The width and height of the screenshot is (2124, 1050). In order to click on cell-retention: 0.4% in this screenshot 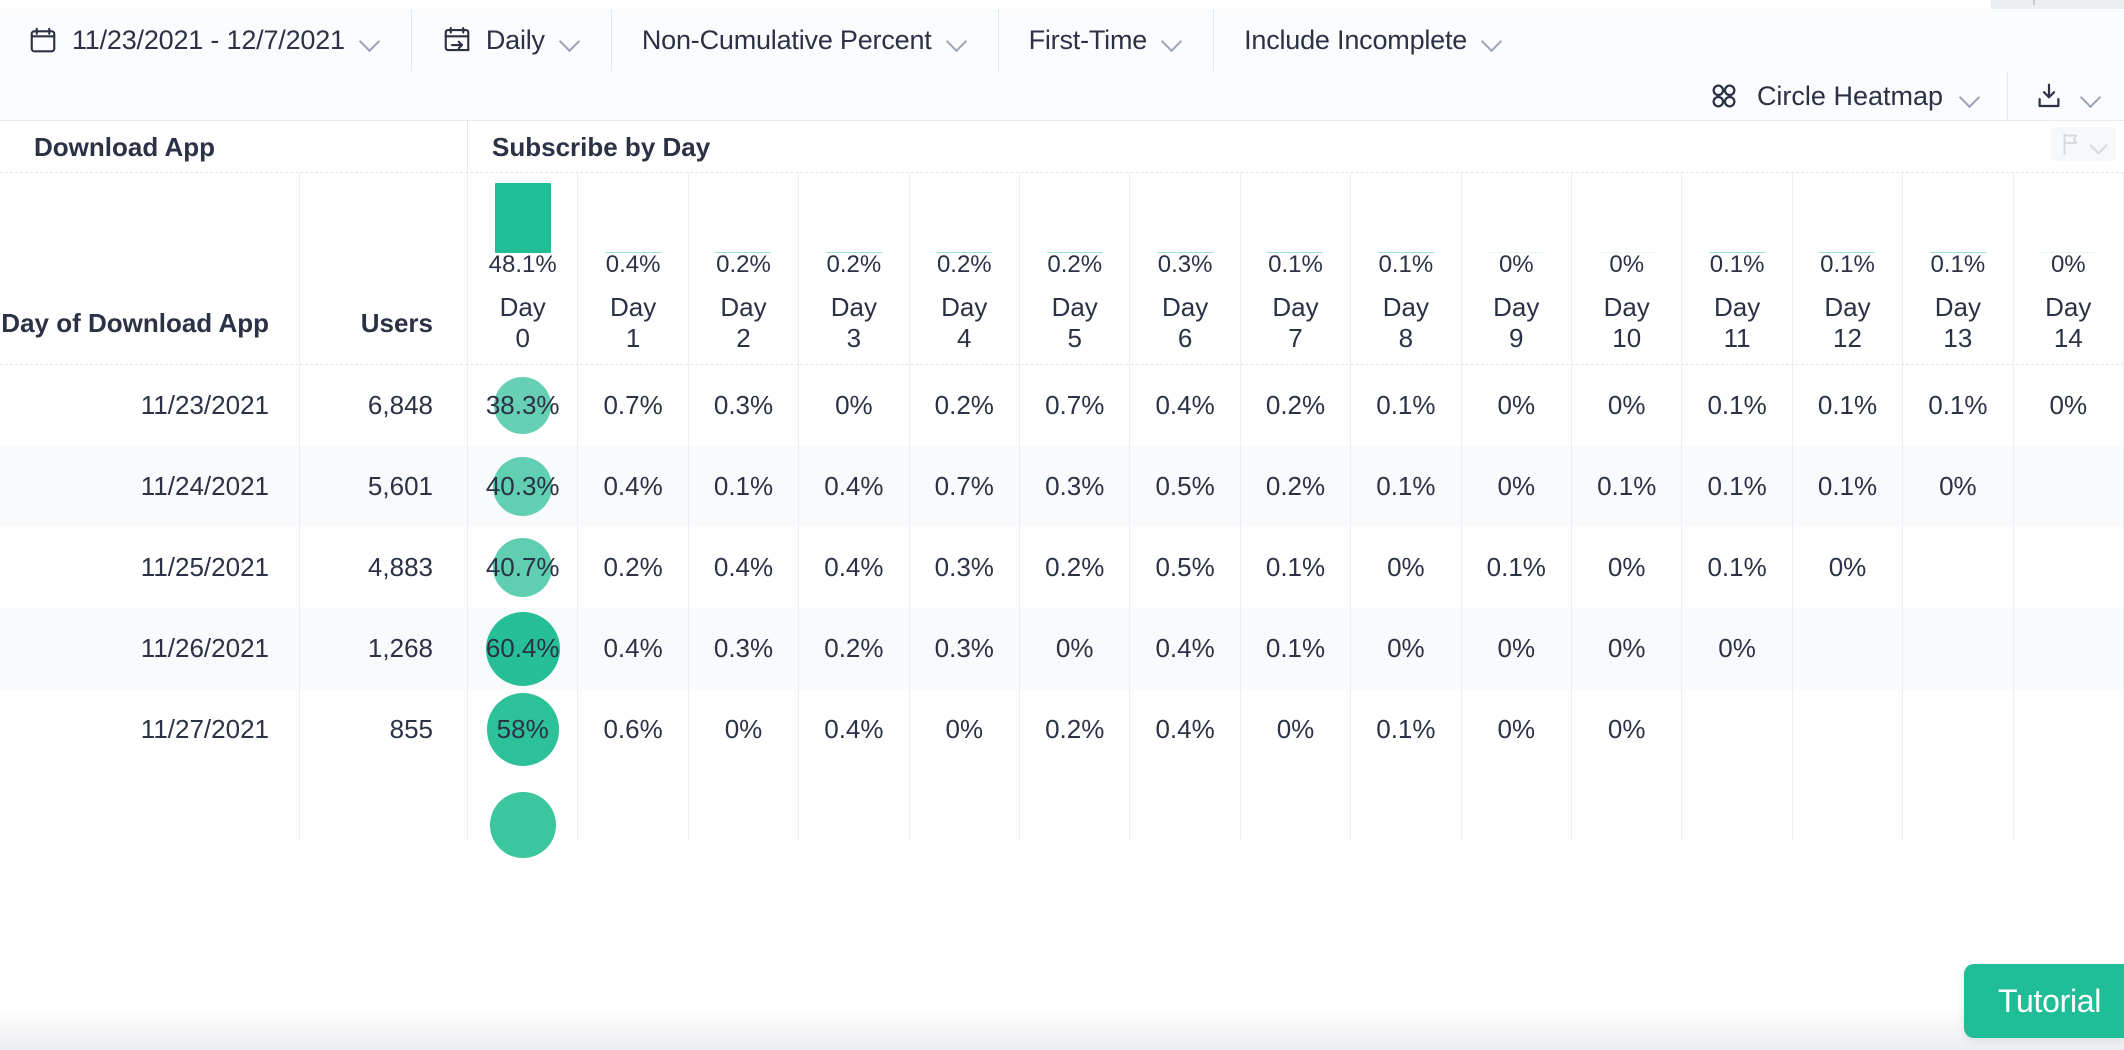, I will do `click(1185, 405)`.